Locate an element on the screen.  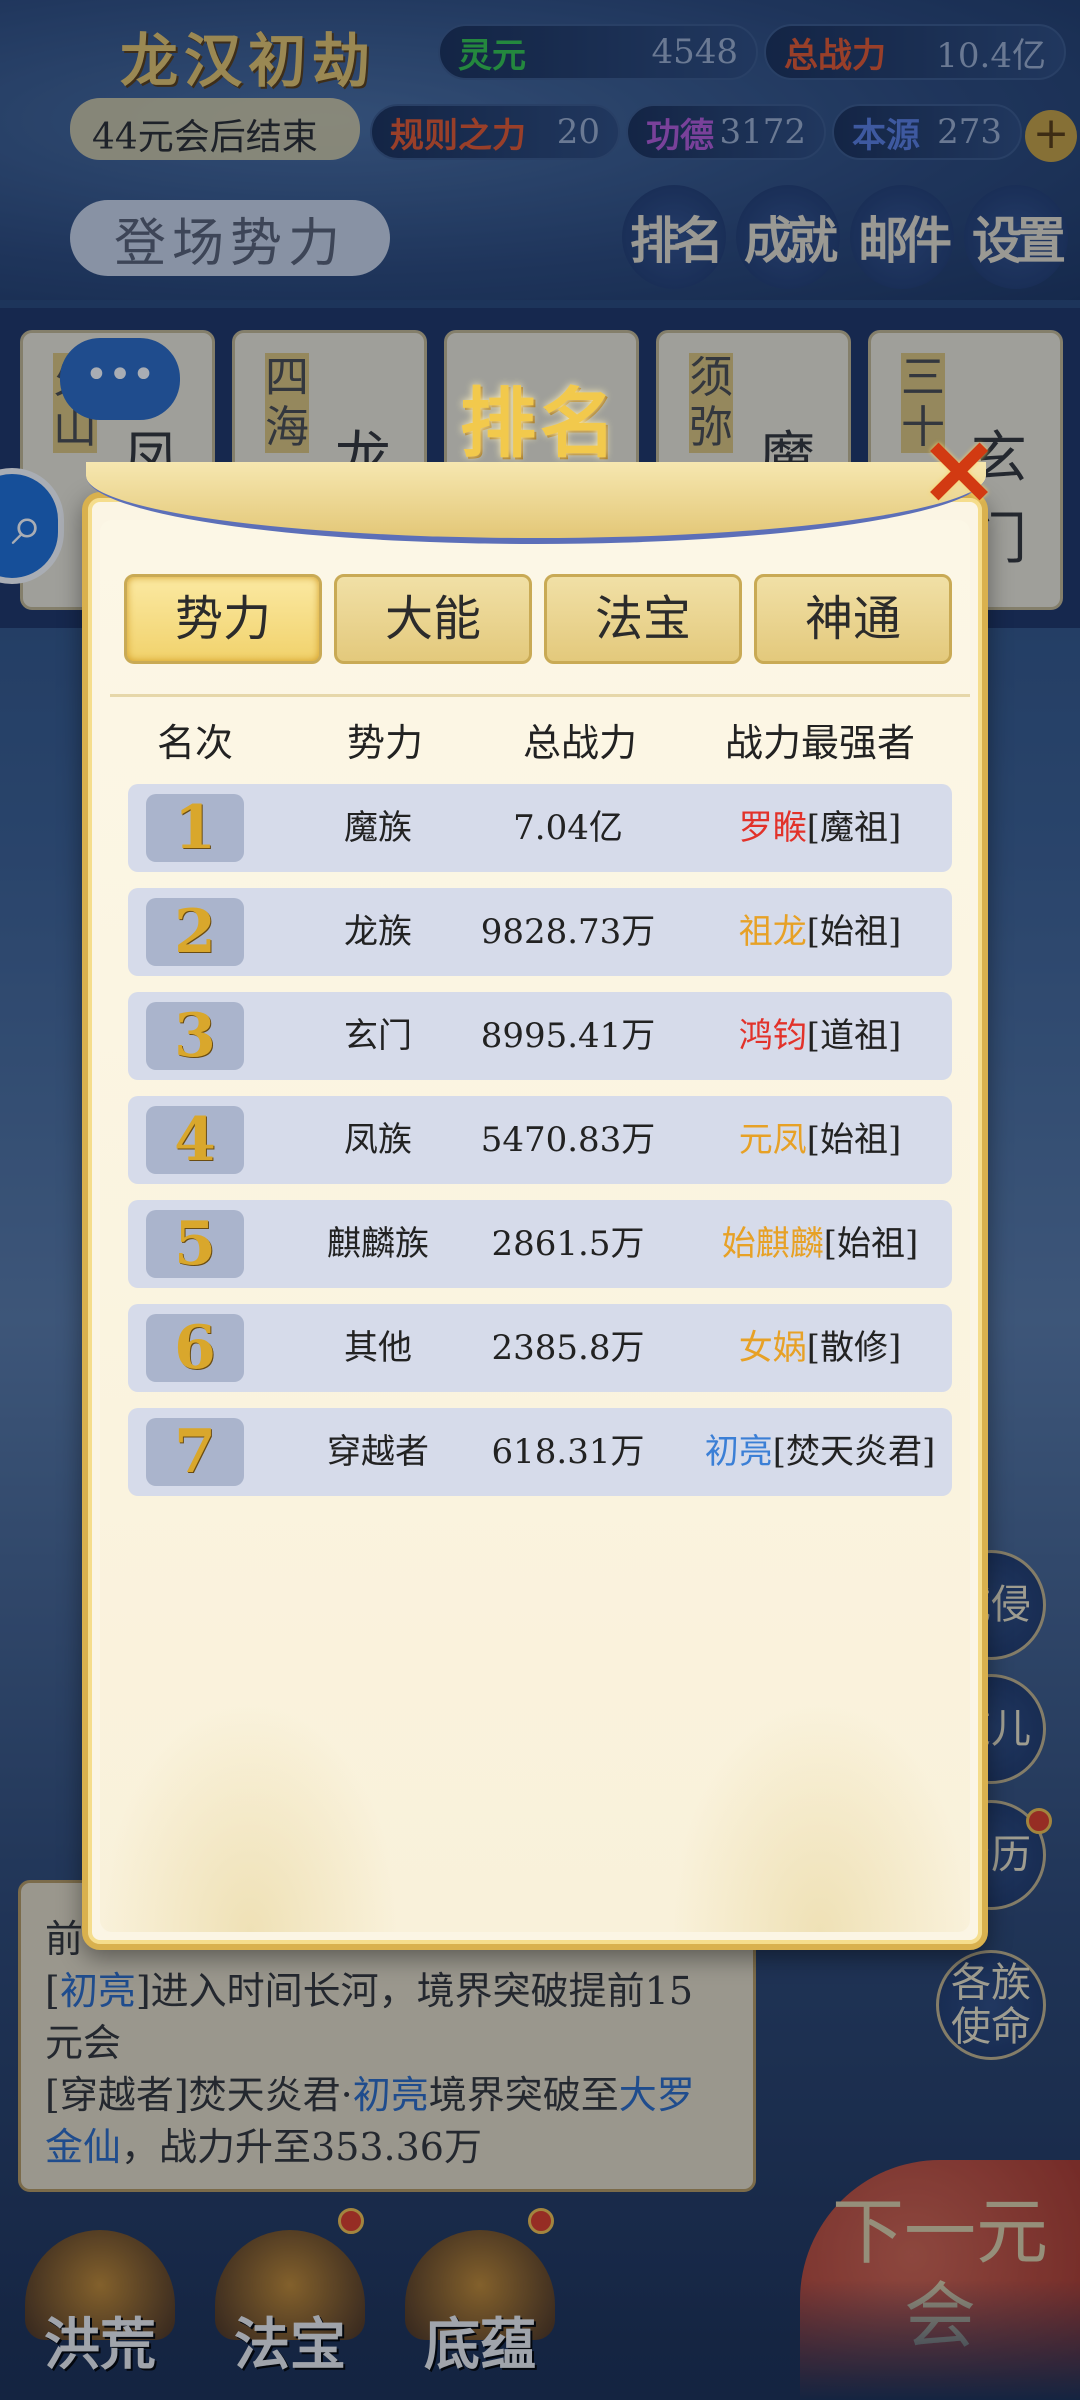
strongest-cell: 女娲[散修] is located at coordinates (820, 1348).